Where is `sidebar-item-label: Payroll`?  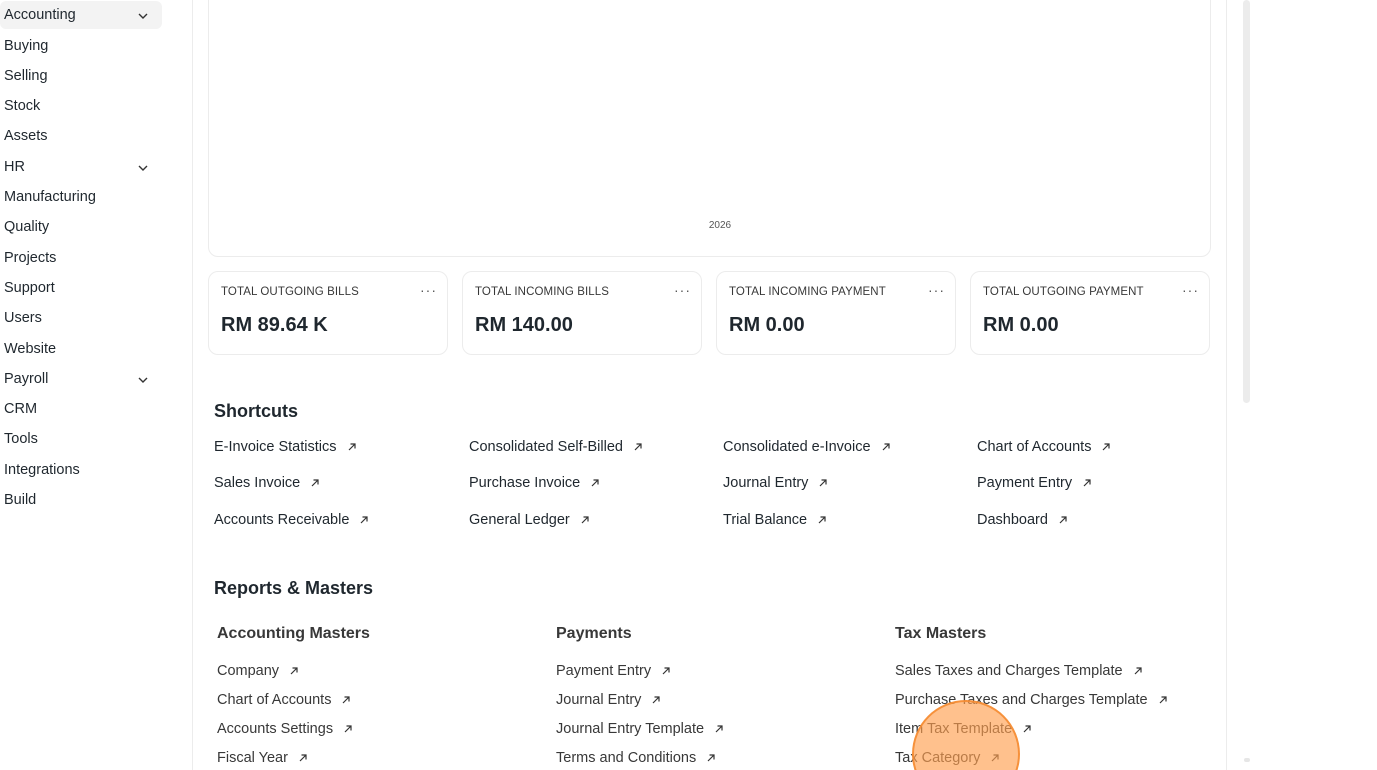 sidebar-item-label: Payroll is located at coordinates (26, 379).